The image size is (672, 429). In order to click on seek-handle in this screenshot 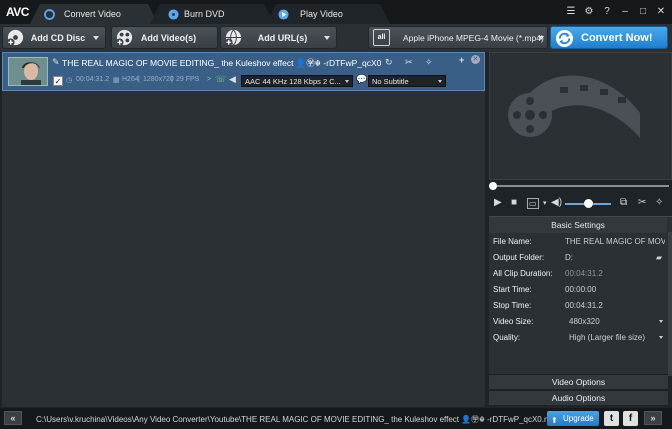, I will do `click(493, 186)`.